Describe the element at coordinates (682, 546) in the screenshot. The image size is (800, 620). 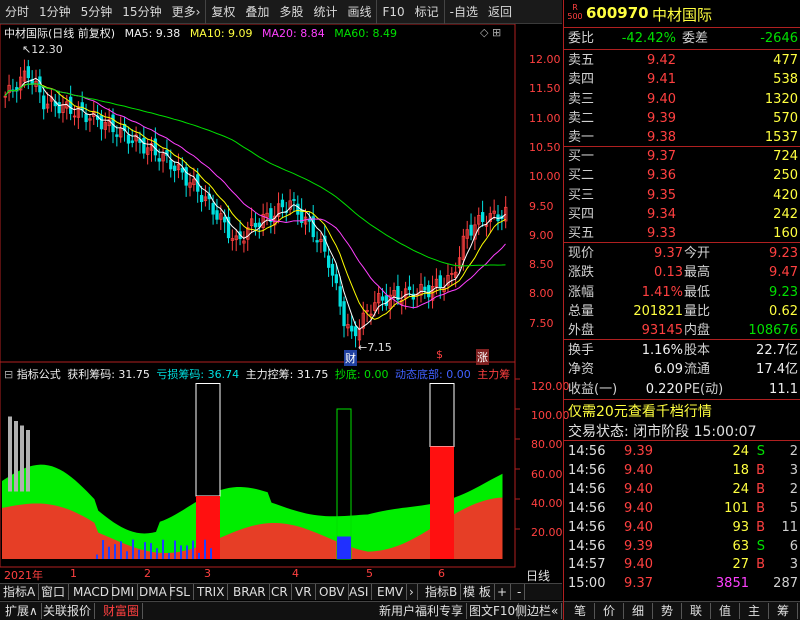
I see `tick-row: 14:56 9.39 63 S 6` at that location.